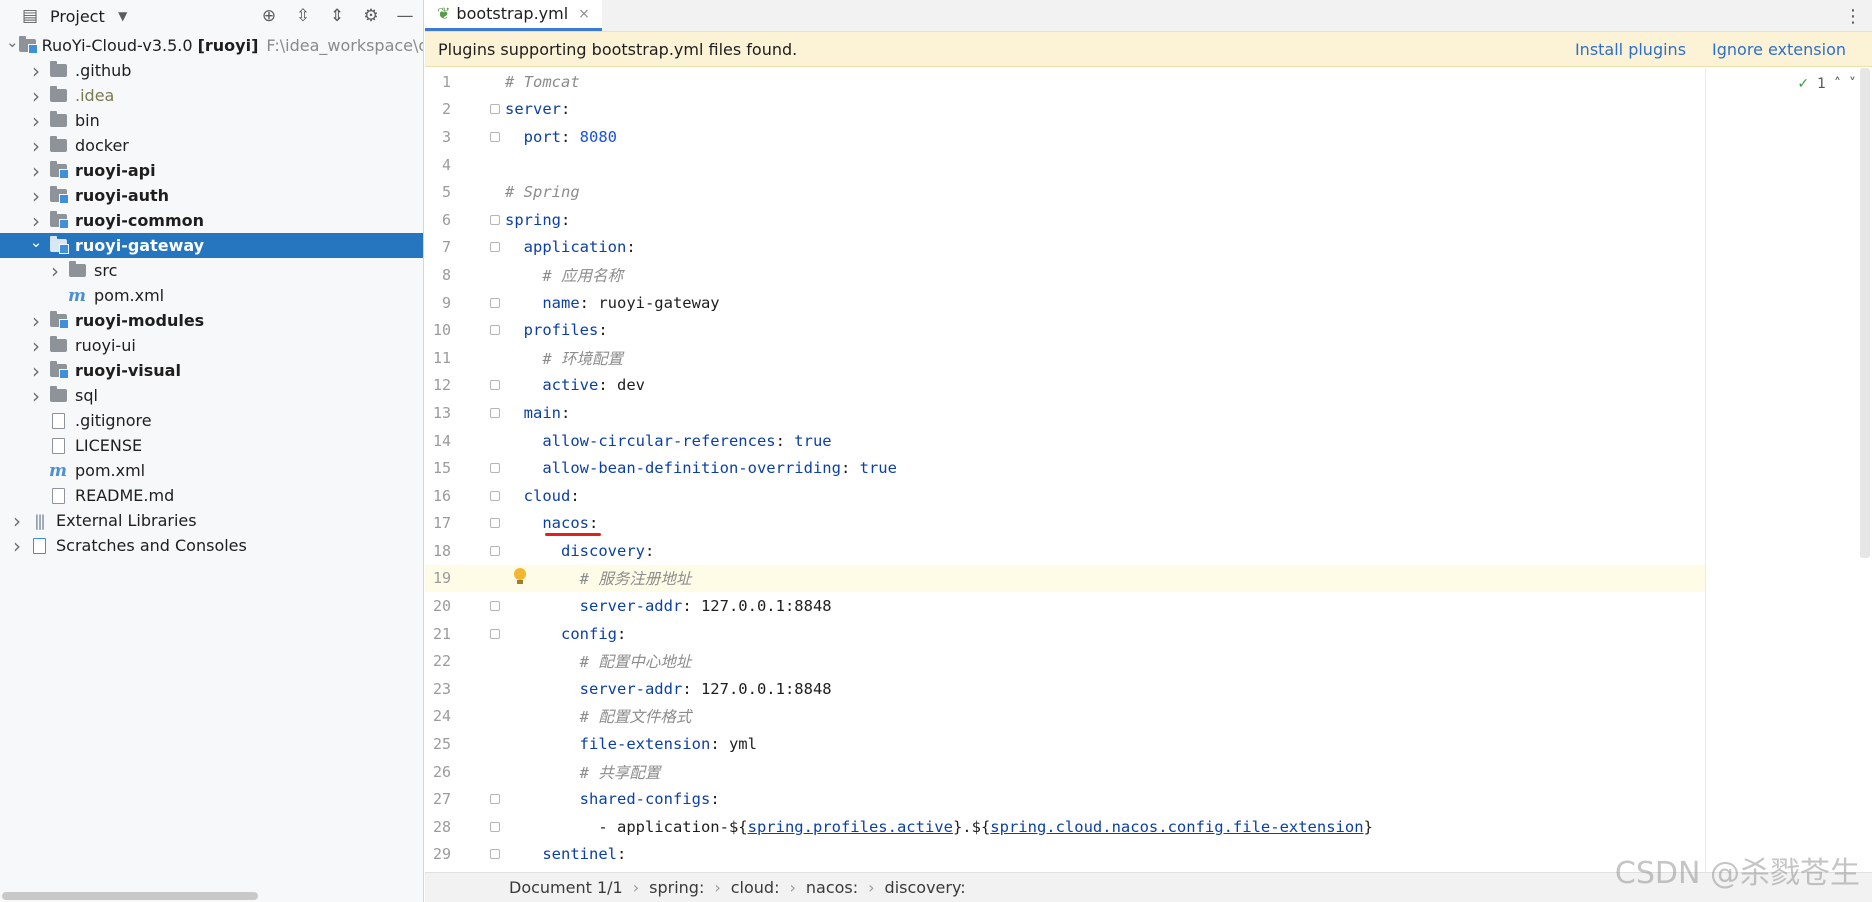  What do you see at coordinates (1065, 82) in the screenshot?
I see `code-line: 1 # Tomcat` at bounding box center [1065, 82].